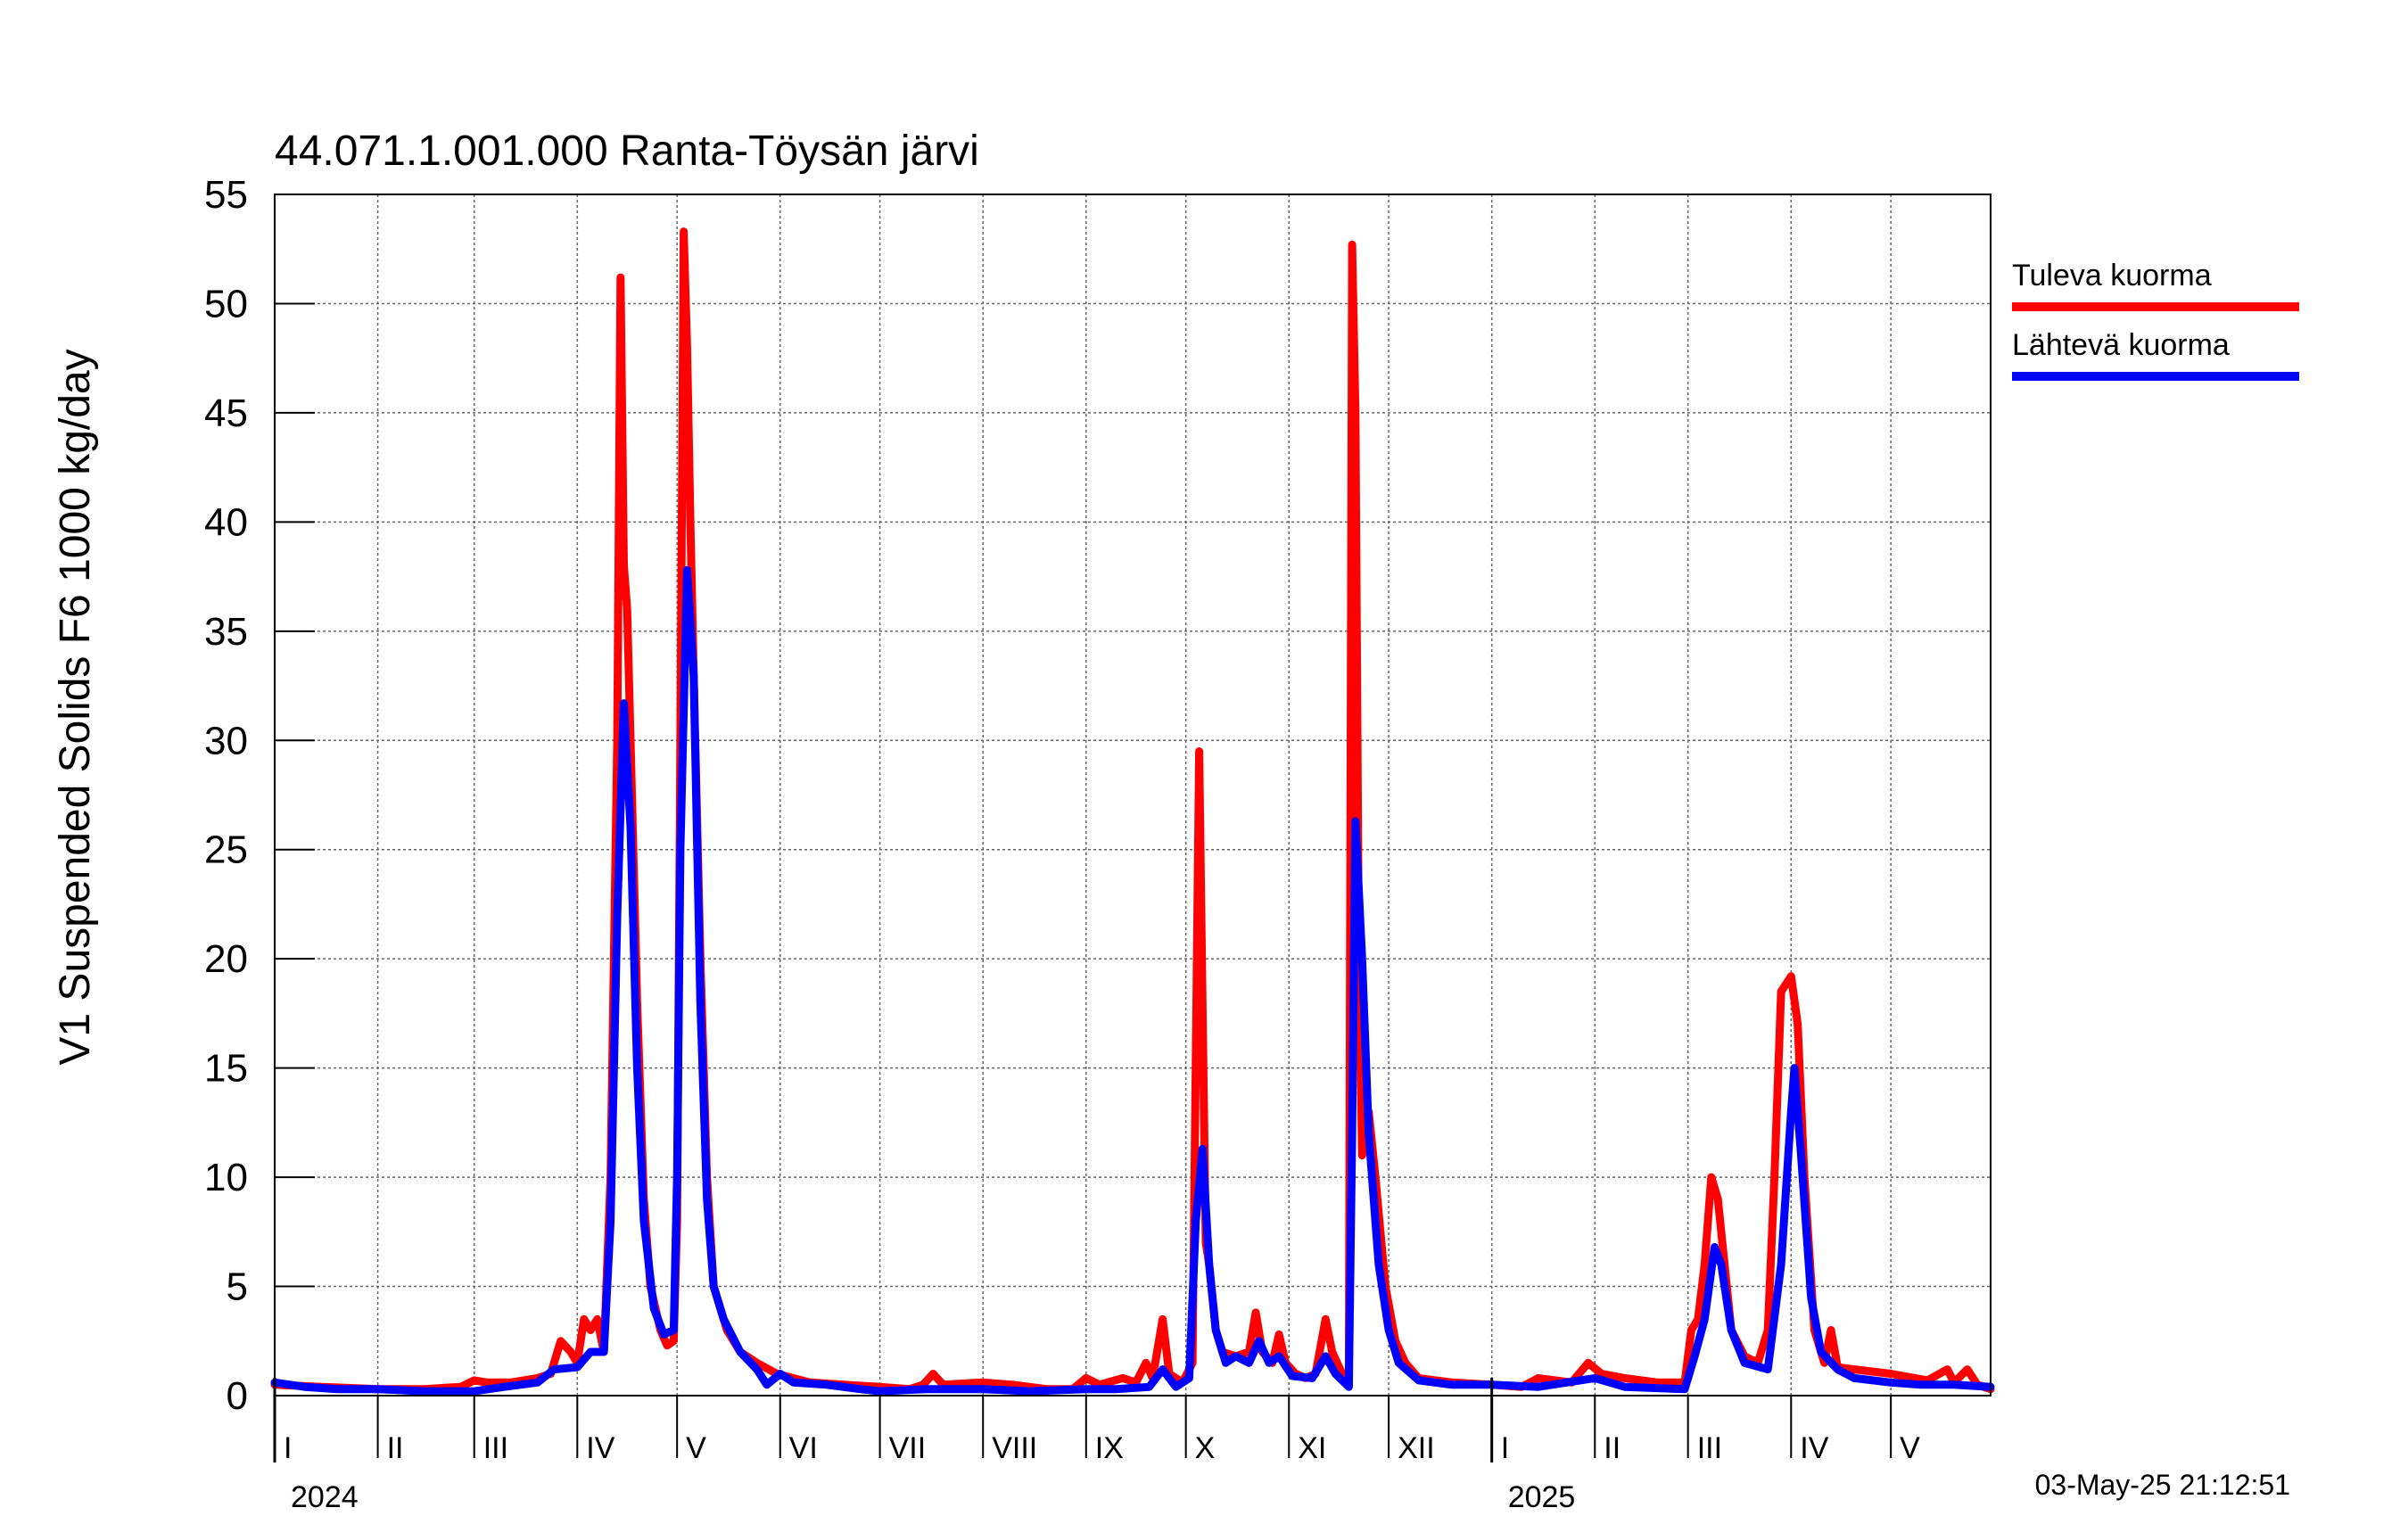  What do you see at coordinates (2155, 320) in the screenshot?
I see `legend: Tuleva kuorma Lähtevä kuorma` at bounding box center [2155, 320].